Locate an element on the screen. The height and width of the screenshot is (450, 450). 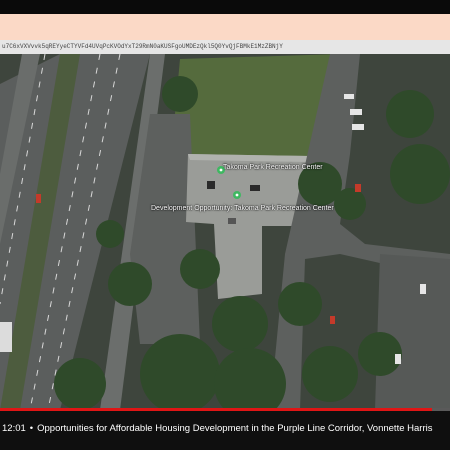
poi-label: Takoma Park Recreation Center is located at coordinates (273, 167).